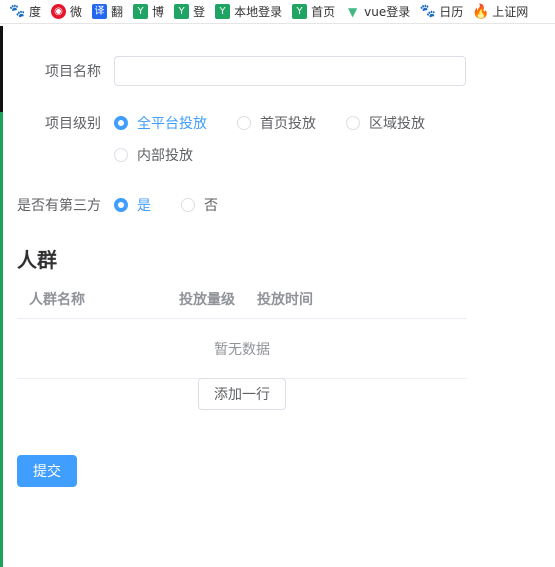 The height and width of the screenshot is (567, 555). What do you see at coordinates (73, 124) in the screenshot?
I see `project-level-label: 项目级别` at bounding box center [73, 124].